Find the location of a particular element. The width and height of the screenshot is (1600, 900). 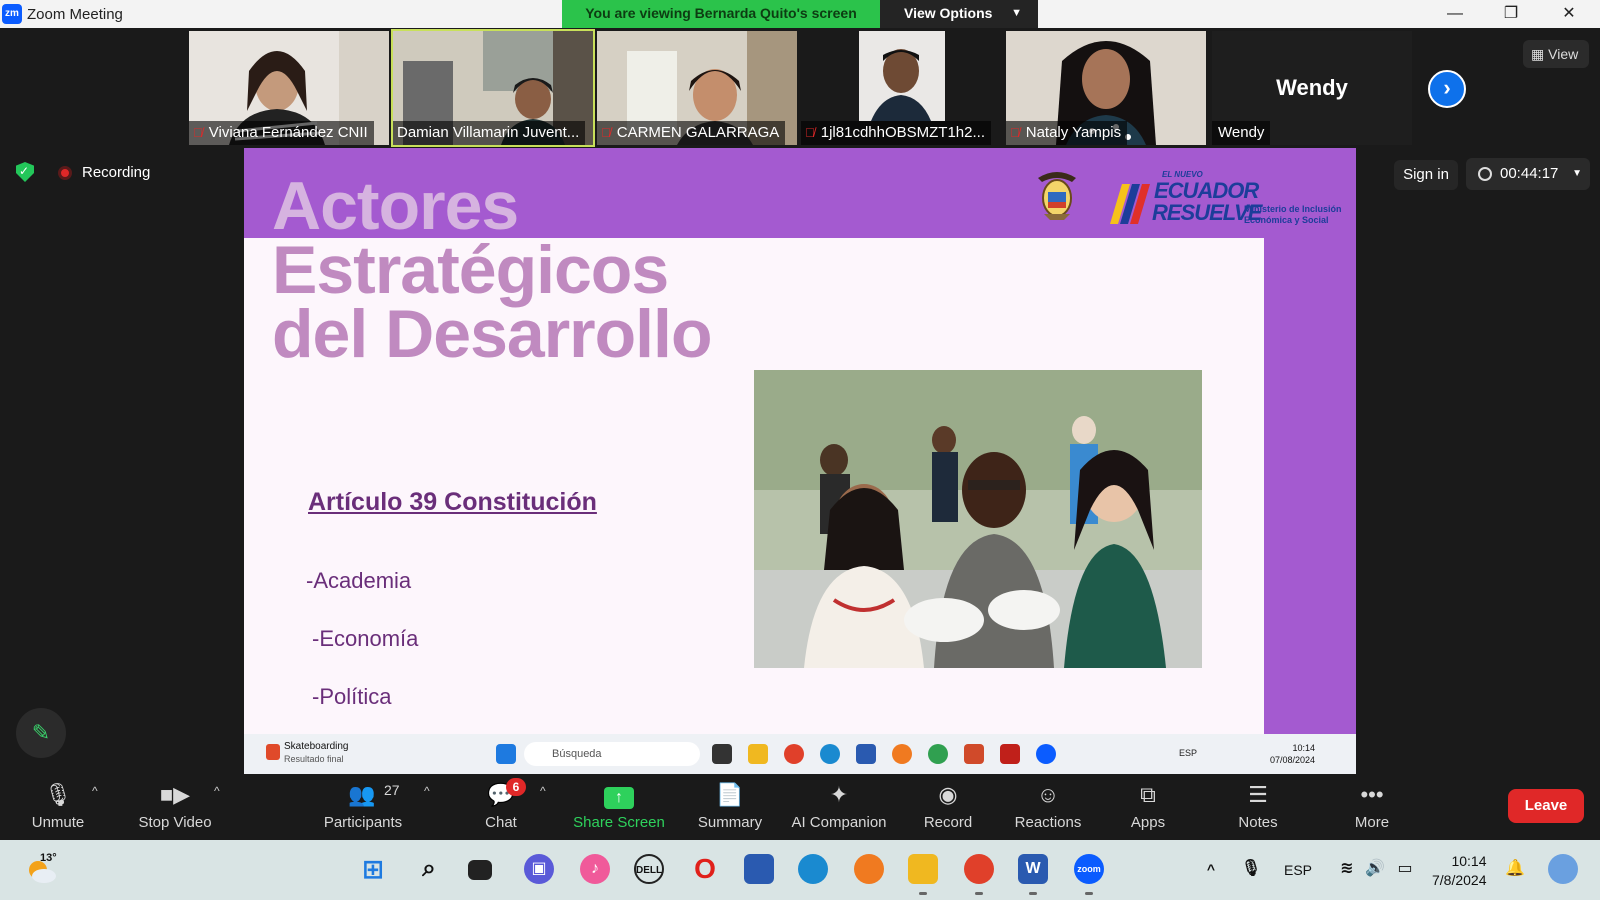

notes-button: ☰ Notes is located at coordinates (1258, 807).